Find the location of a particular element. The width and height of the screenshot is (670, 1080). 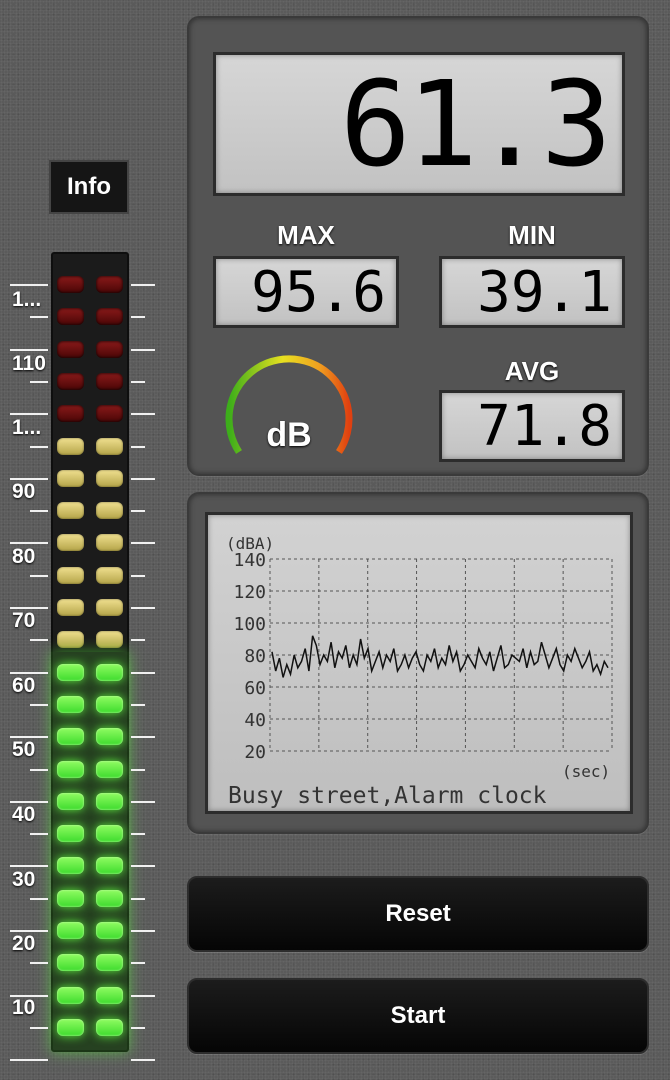

max-label: MAX is located at coordinates (306, 235).